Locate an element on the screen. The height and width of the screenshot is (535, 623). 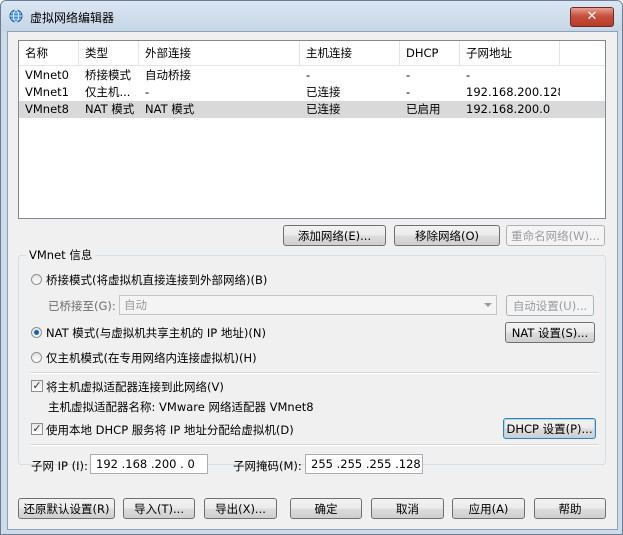
cell-subnet: 192.168.200.0 is located at coordinates (508, 109).